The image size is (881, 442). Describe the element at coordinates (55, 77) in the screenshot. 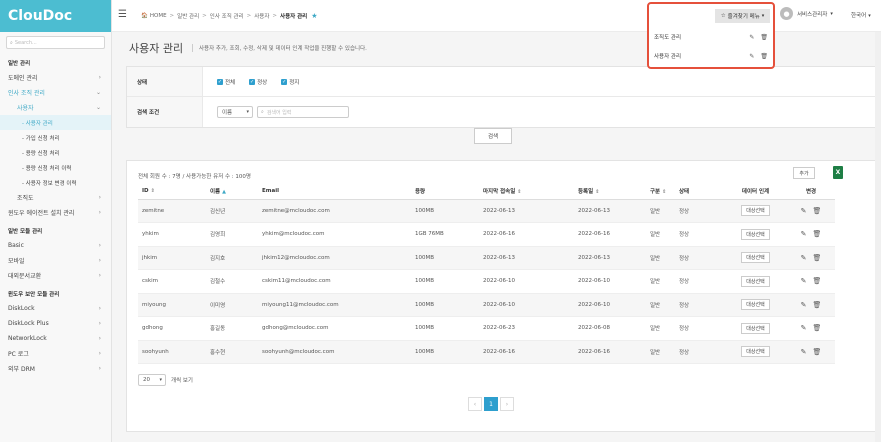

I see `sidebar-item: 도메인 관리 ›` at that location.